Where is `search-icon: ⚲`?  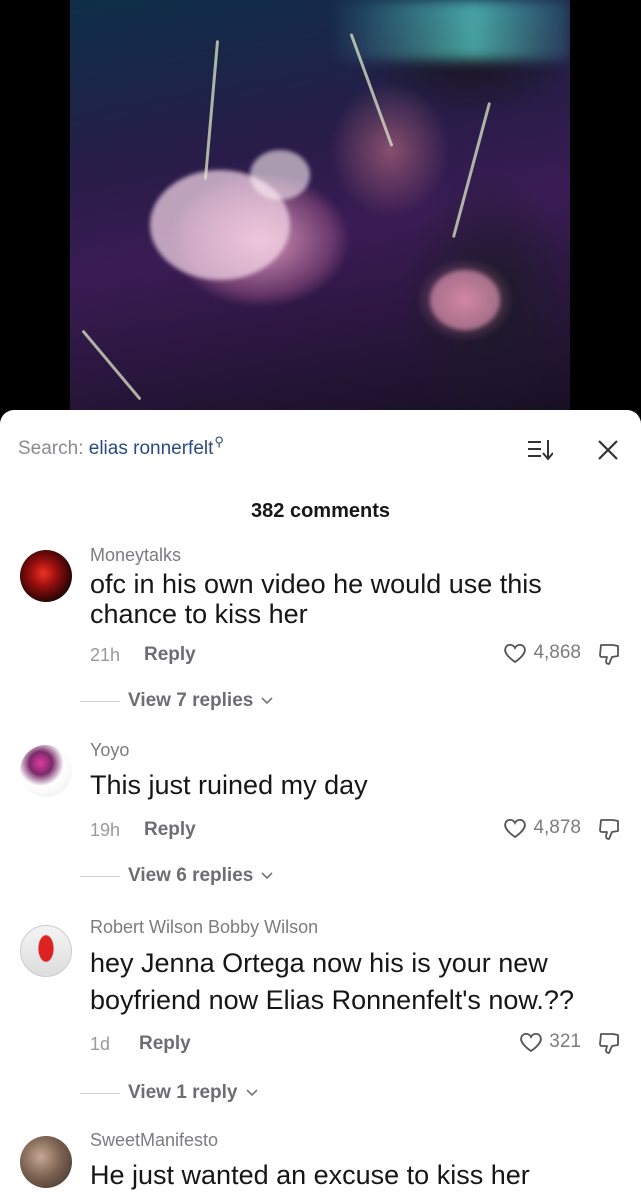
search-icon: ⚲ is located at coordinates (219, 441).